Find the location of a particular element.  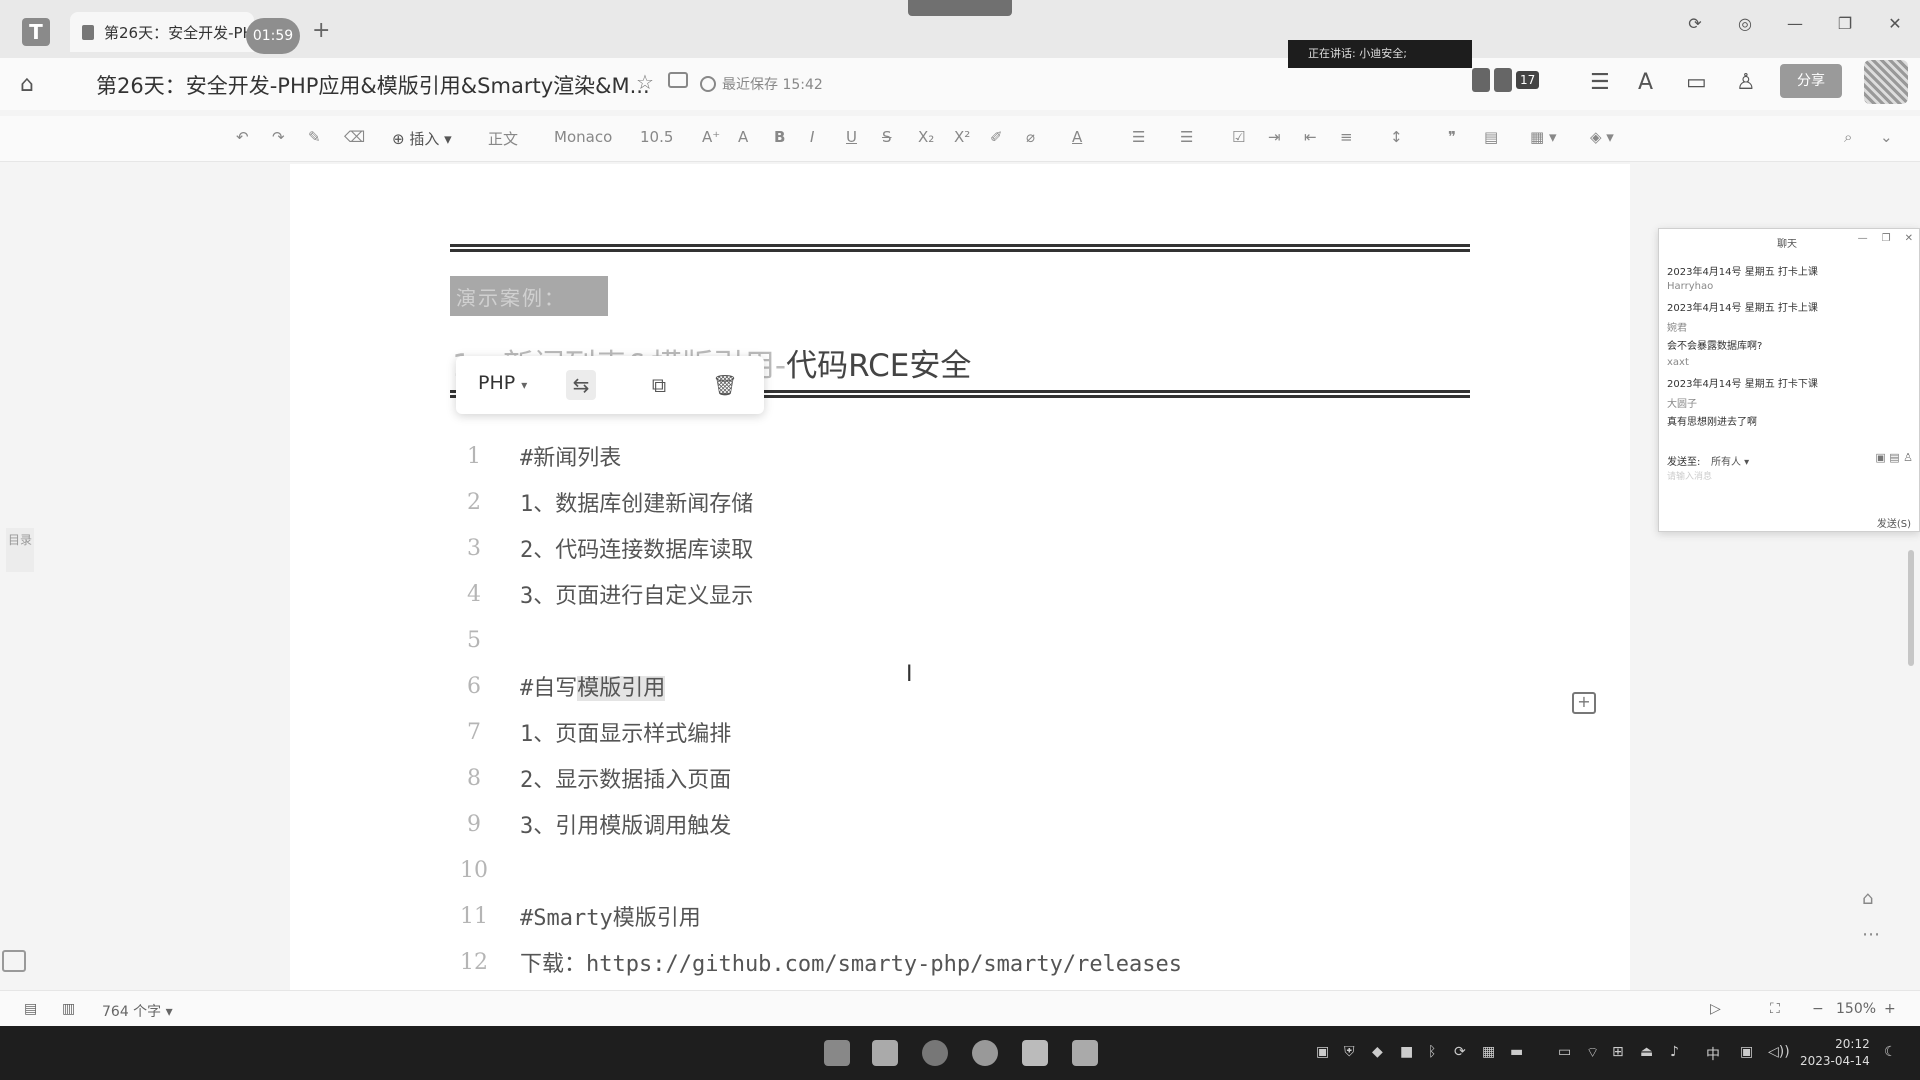

text-size-icon: A is located at coordinates (1645, 82).